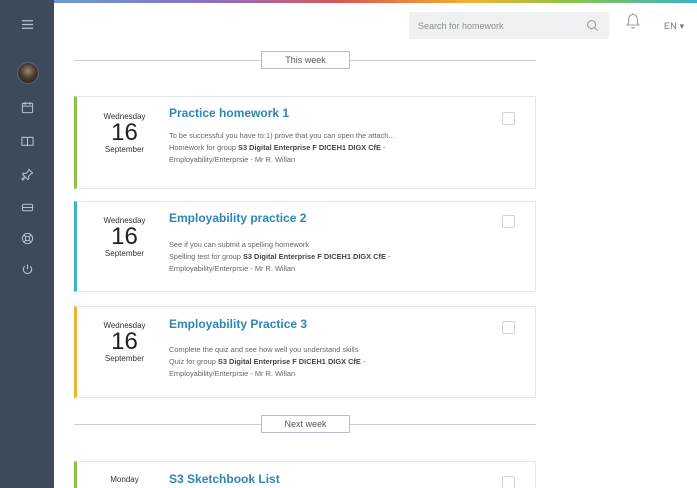  I want to click on homework-title-link: Employability Practice 3, so click(238, 324).